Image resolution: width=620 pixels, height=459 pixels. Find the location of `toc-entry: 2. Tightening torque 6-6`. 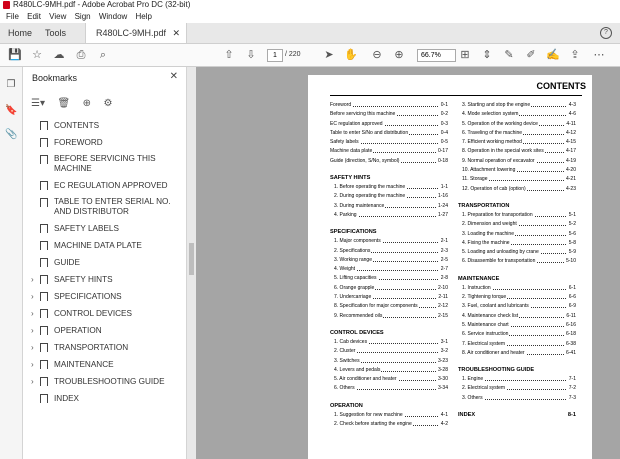

toc-entry: 2. Tightening torque 6-6 is located at coordinates (517, 298).